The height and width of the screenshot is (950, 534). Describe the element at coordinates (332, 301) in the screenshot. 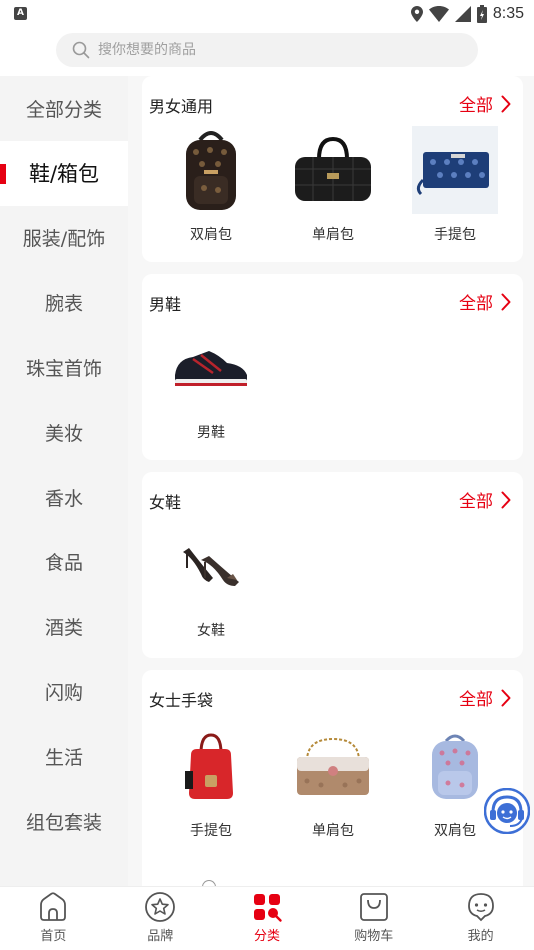

I see `section-header: 男鞋 全部` at that location.